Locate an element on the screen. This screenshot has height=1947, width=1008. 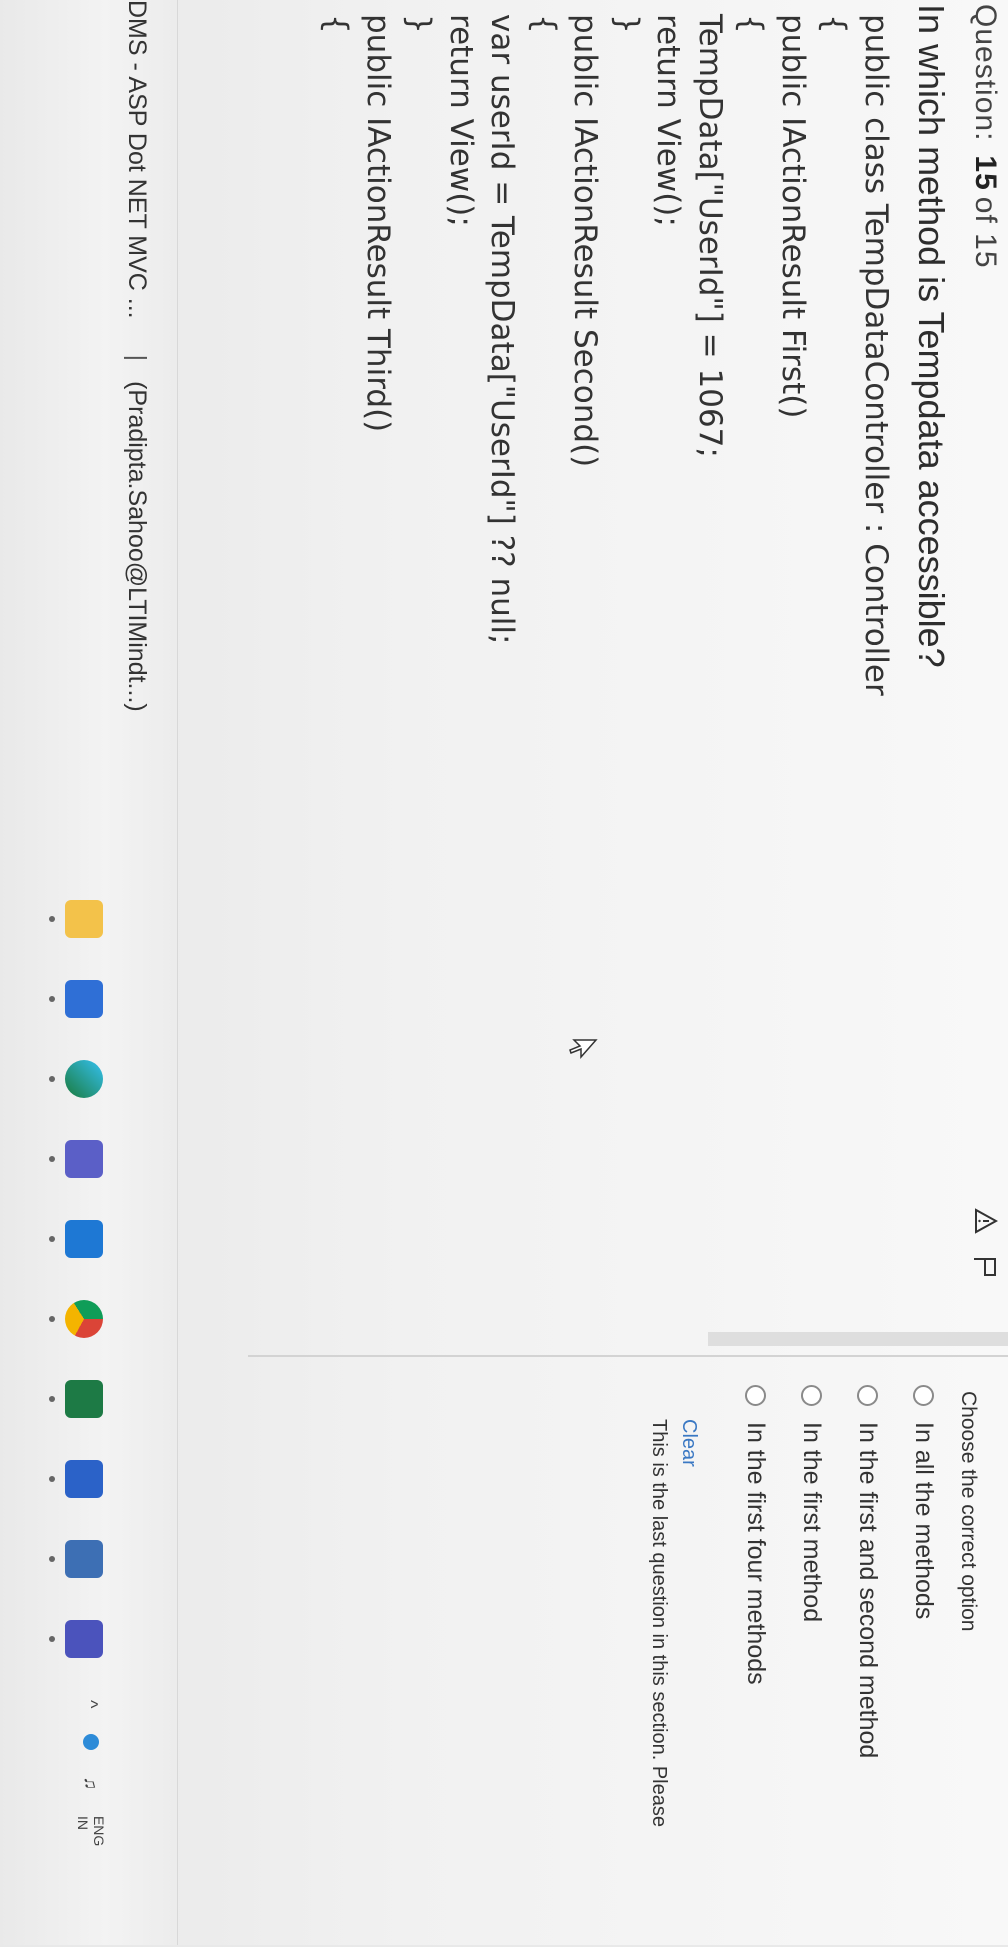
code-line: public IActionResult Second() is located at coordinates (585, 241).